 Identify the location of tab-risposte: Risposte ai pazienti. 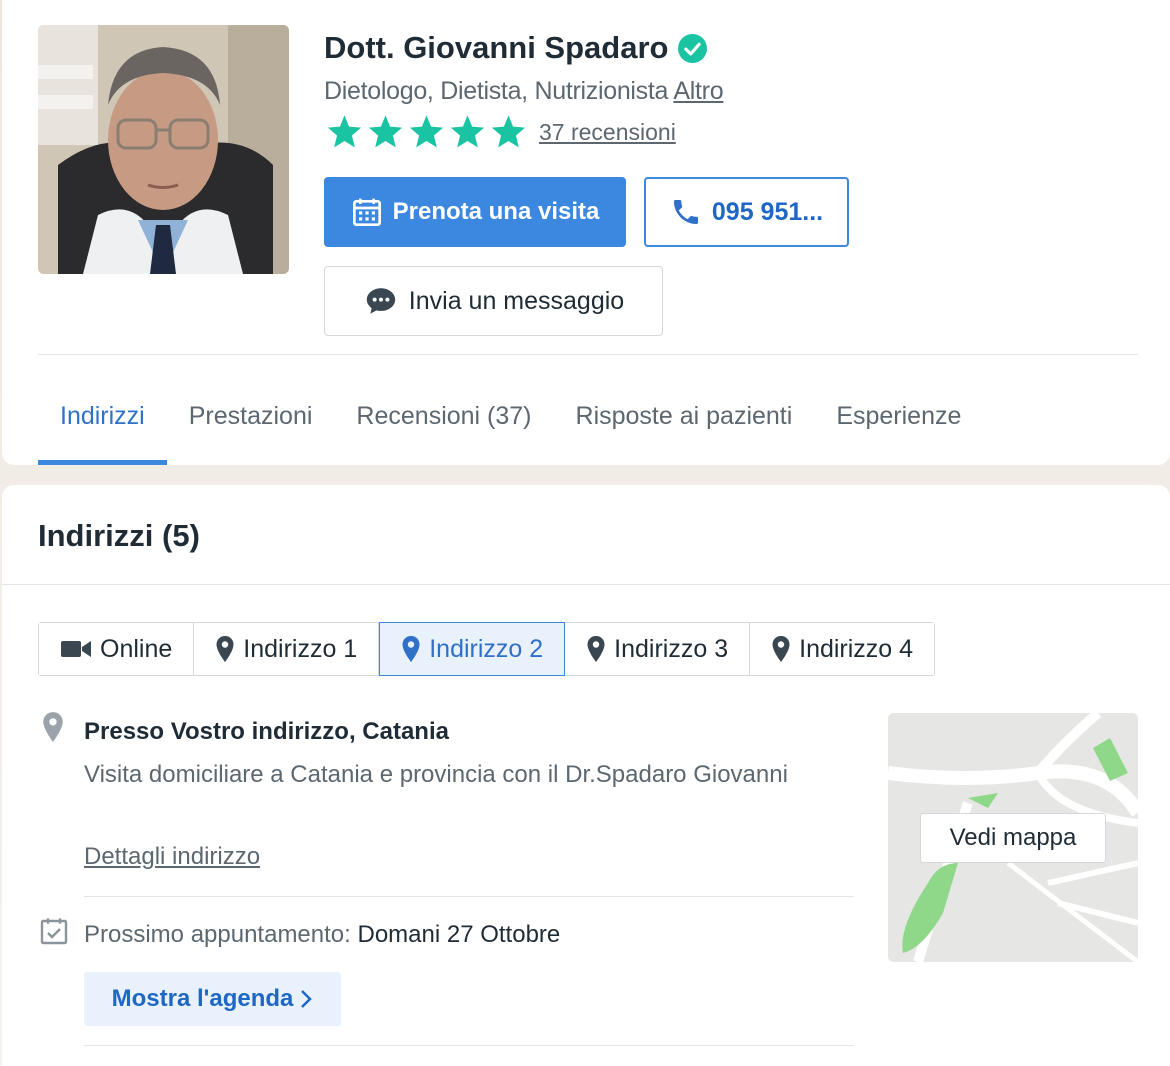
(684, 423).